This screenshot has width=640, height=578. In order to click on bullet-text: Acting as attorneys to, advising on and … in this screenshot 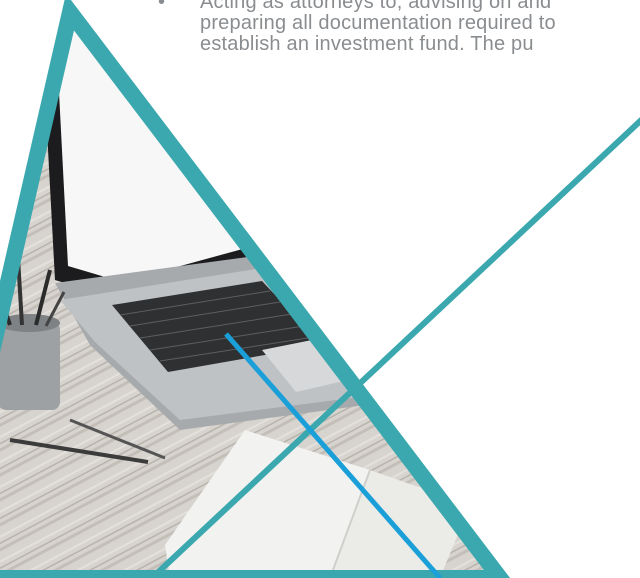, I will do `click(378, 27)`.